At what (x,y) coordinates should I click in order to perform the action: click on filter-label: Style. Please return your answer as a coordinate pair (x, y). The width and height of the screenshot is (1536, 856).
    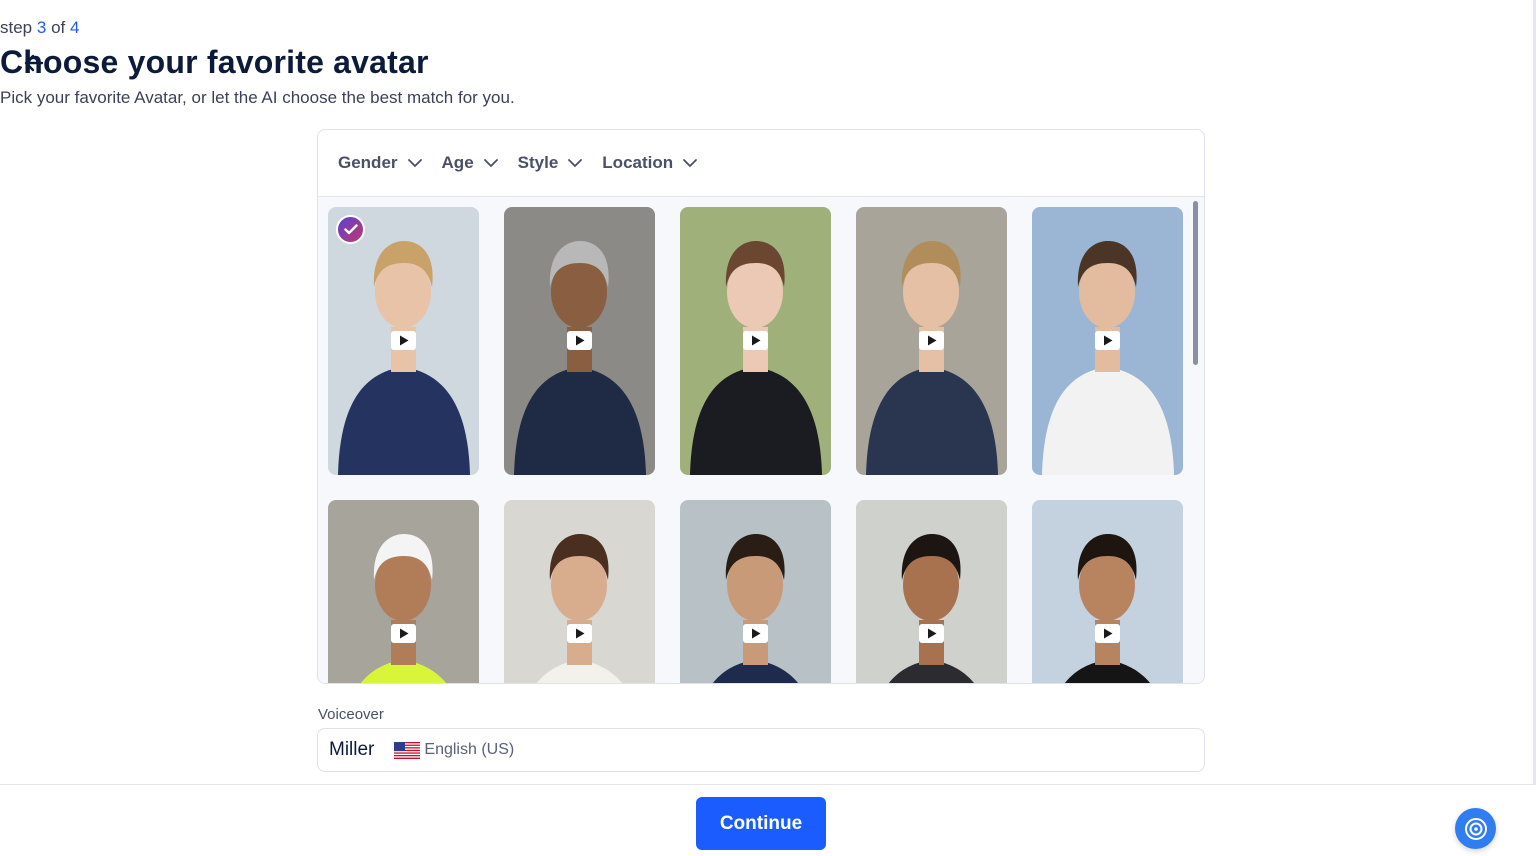
    Looking at the image, I should click on (538, 162).